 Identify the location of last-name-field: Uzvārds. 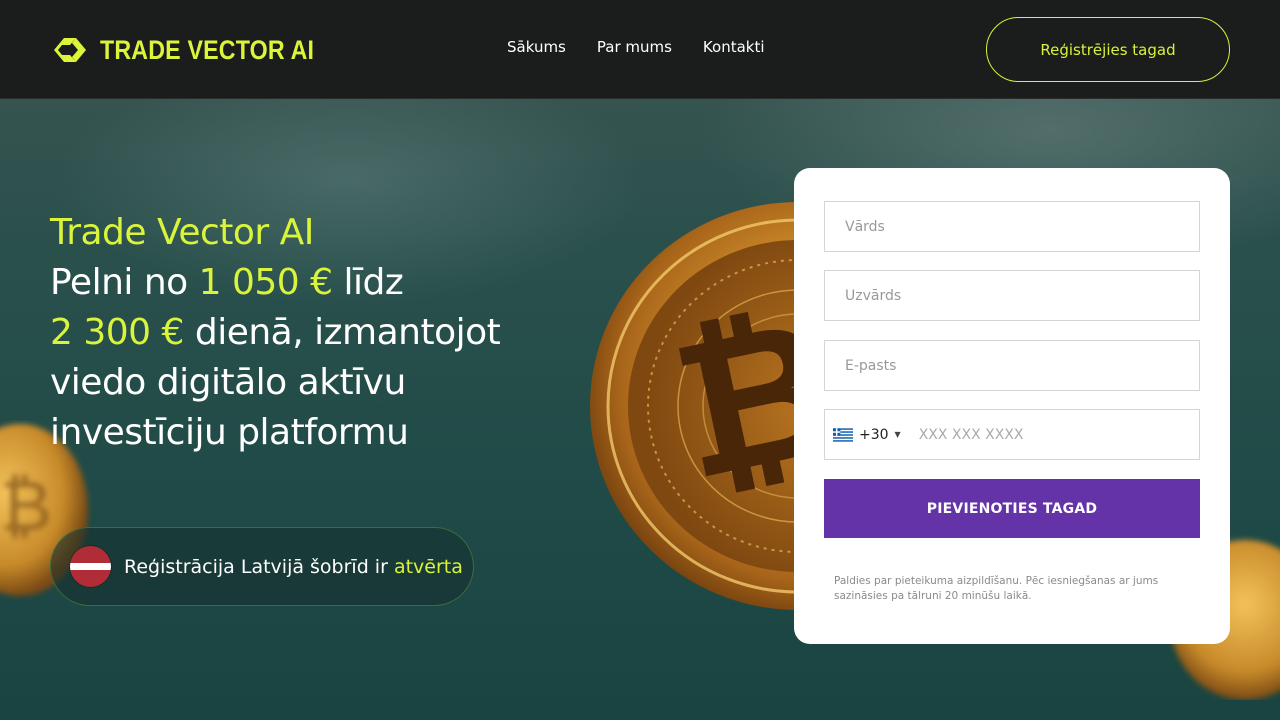
(1012, 295).